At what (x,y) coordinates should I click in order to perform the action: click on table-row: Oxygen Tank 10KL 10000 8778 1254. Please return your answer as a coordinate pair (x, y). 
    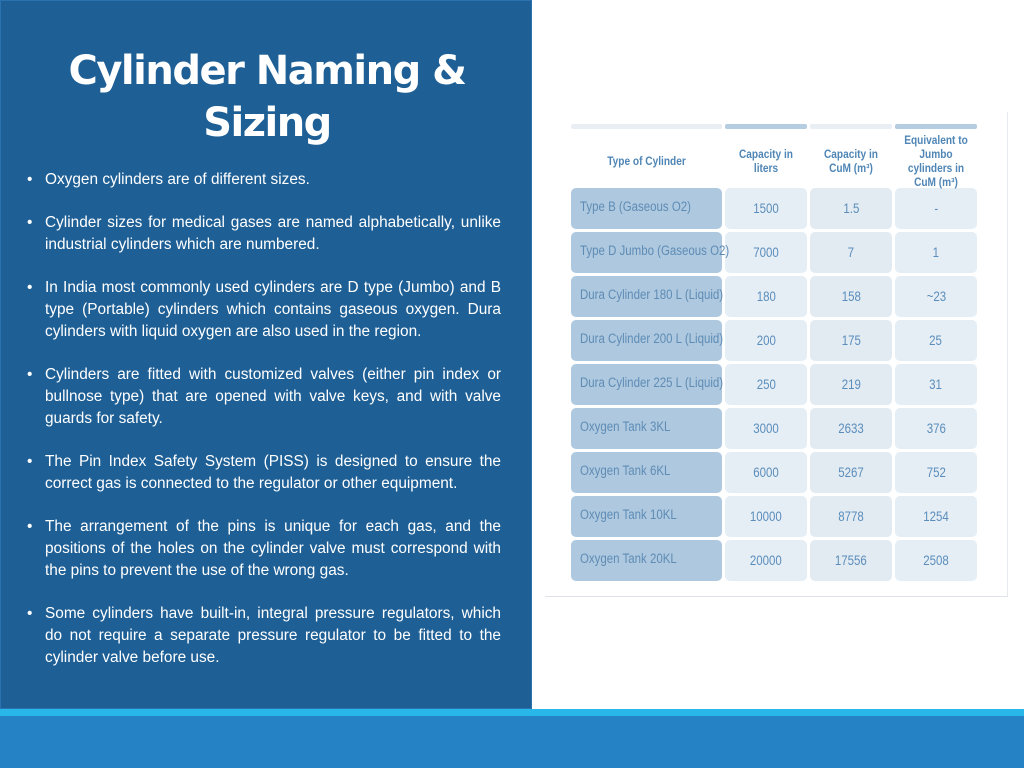
    Looking at the image, I should click on (774, 516).